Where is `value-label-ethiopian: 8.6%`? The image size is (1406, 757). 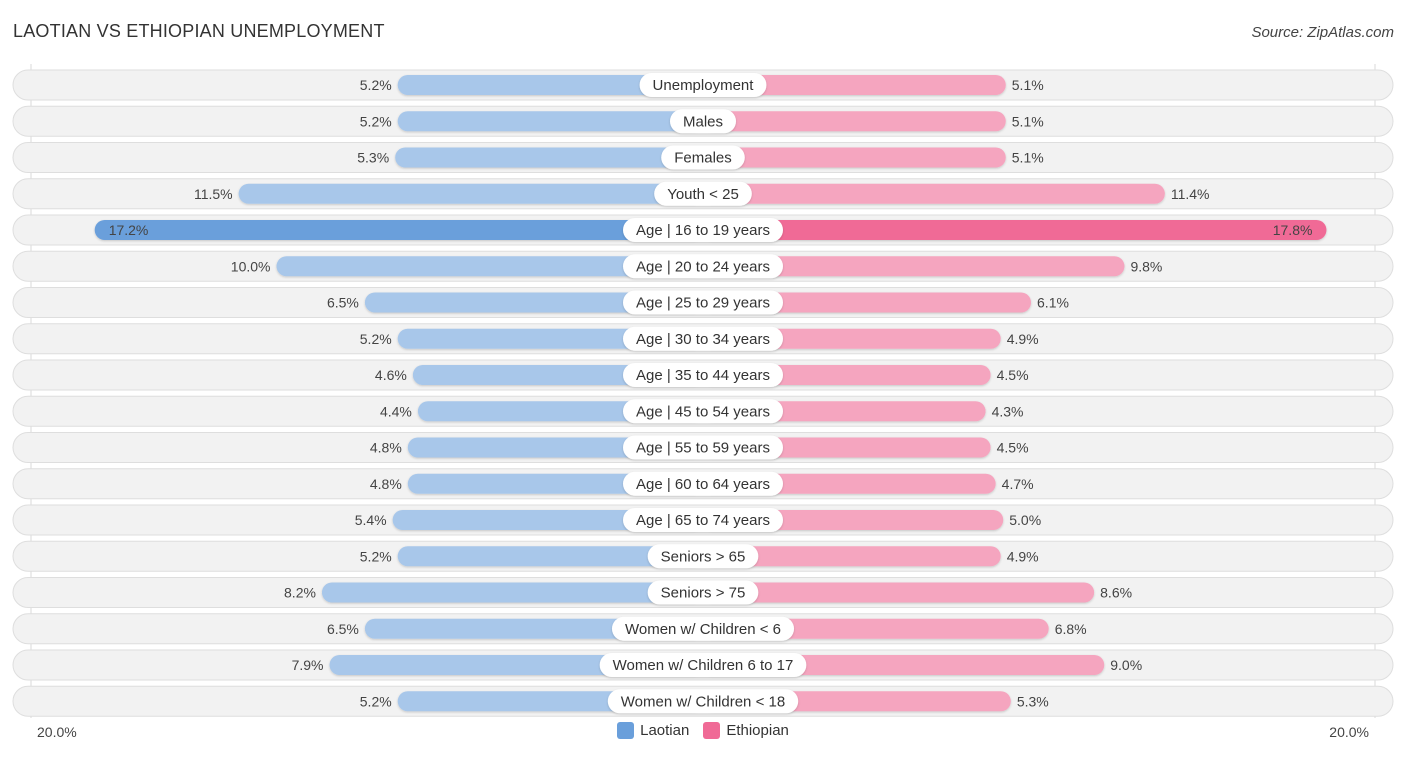 value-label-ethiopian: 8.6% is located at coordinates (1116, 593).